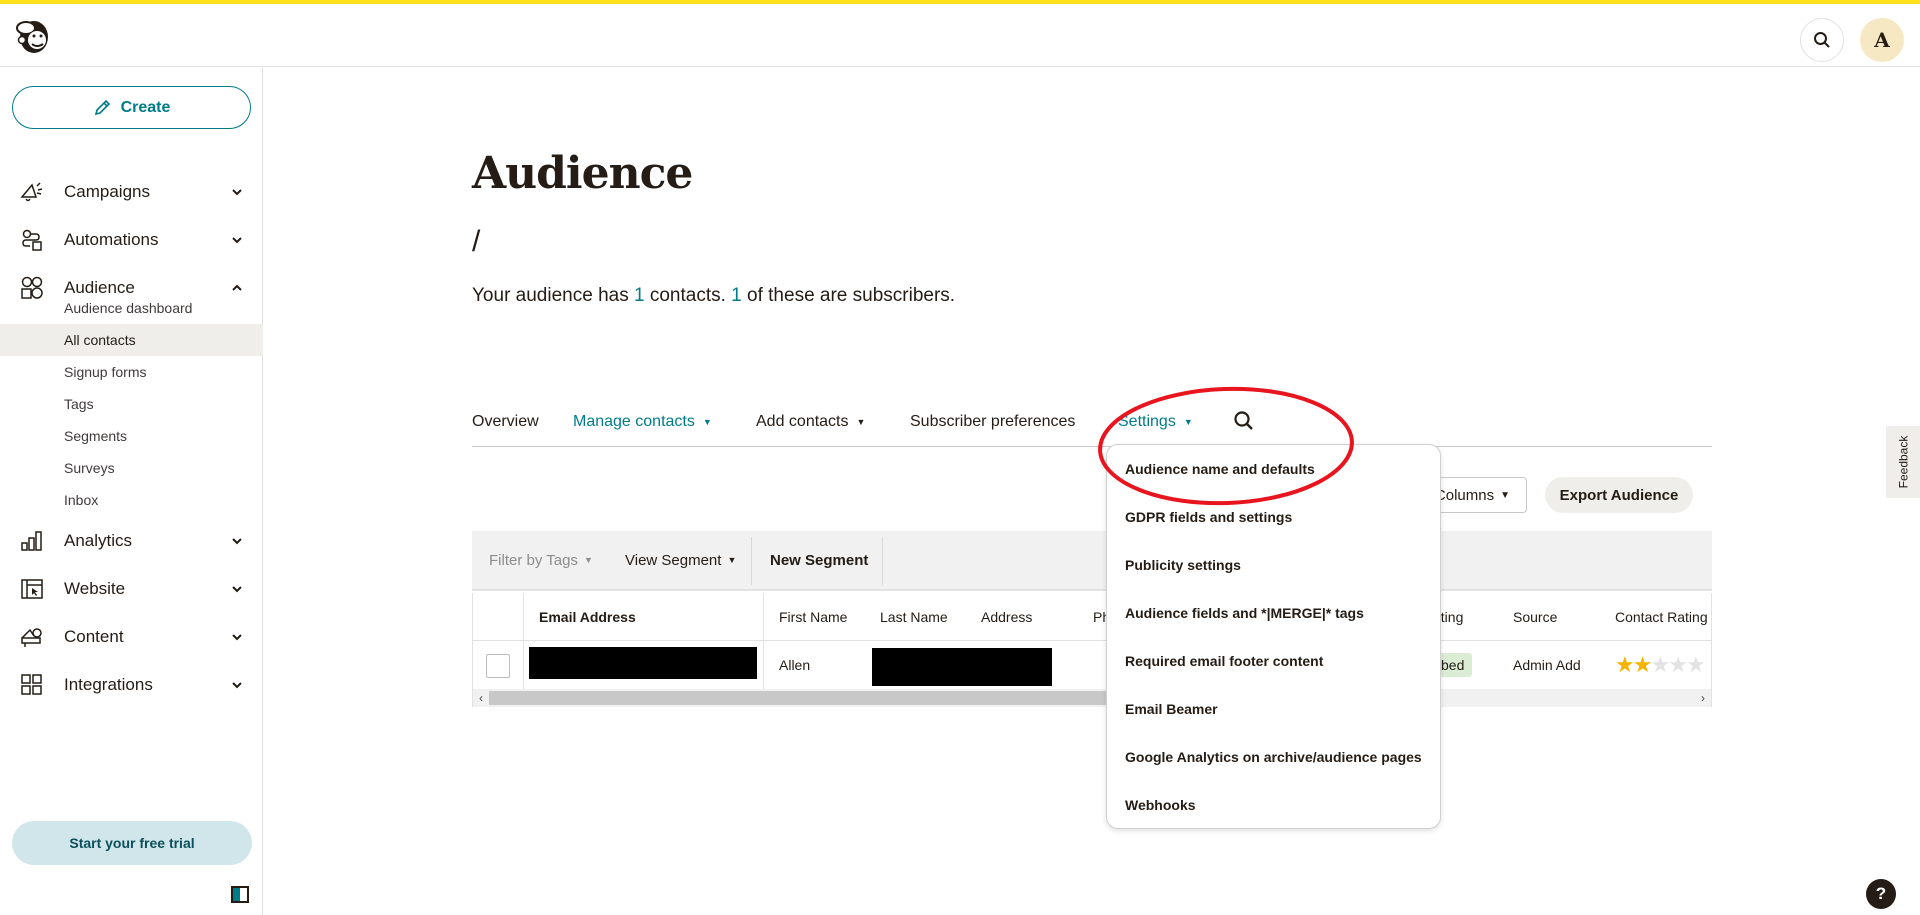 The width and height of the screenshot is (1920, 915). Describe the element at coordinates (848, 295) in the screenshot. I see `summary-text: of these are subscribers.` at that location.